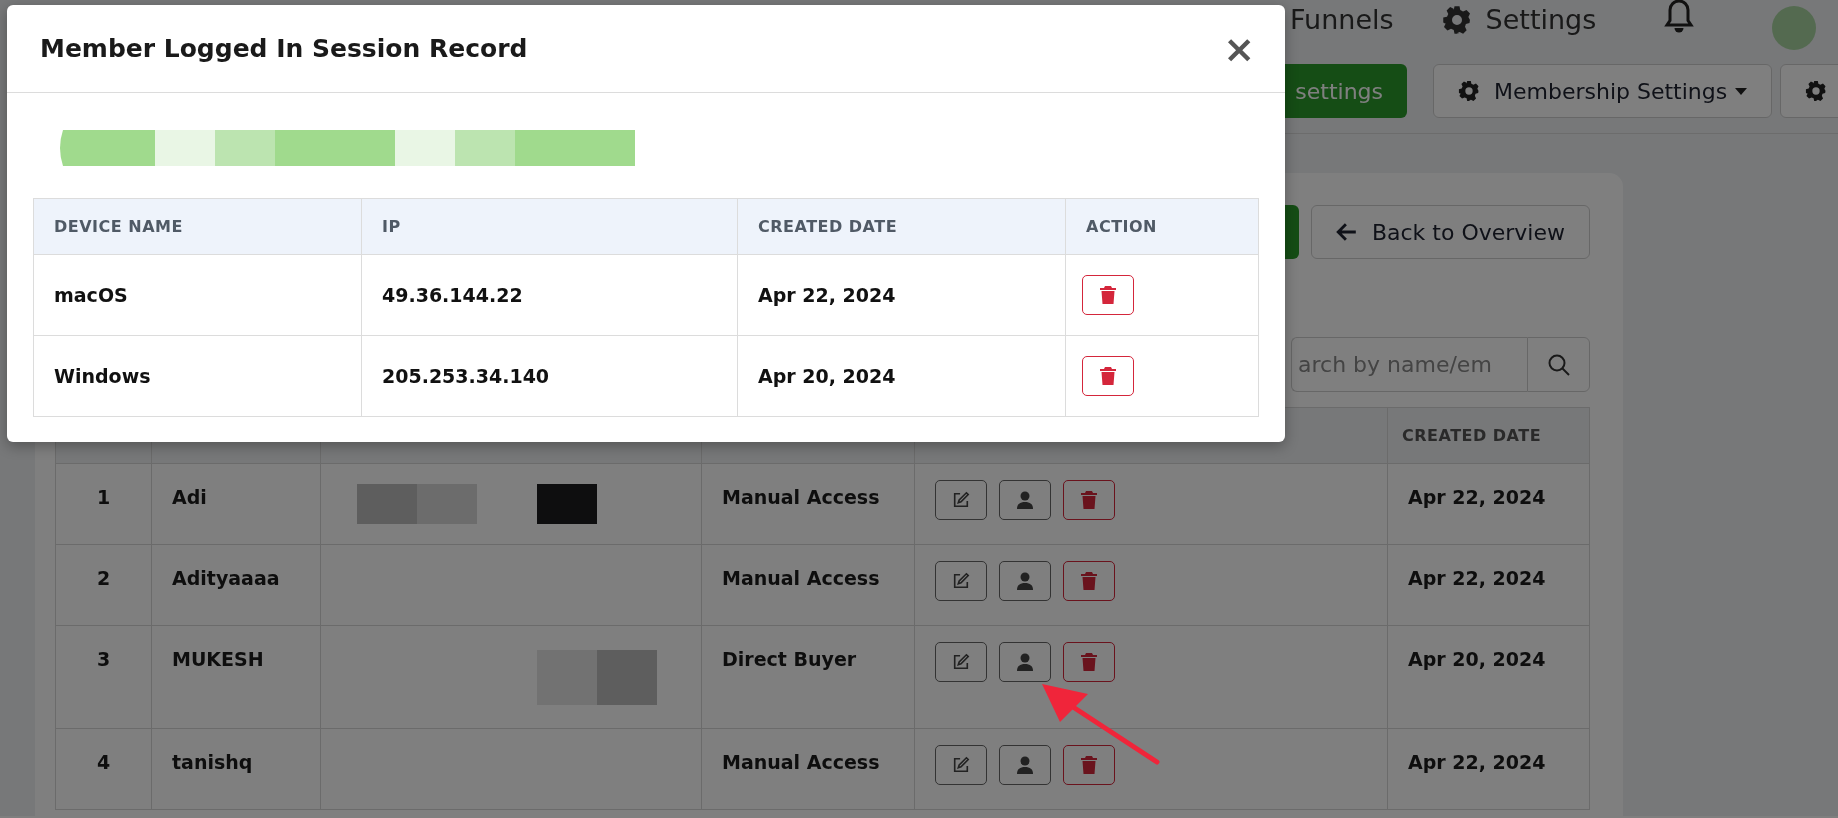 Image resolution: width=1838 pixels, height=818 pixels. I want to click on nav-link: Funnels, so click(1342, 19).